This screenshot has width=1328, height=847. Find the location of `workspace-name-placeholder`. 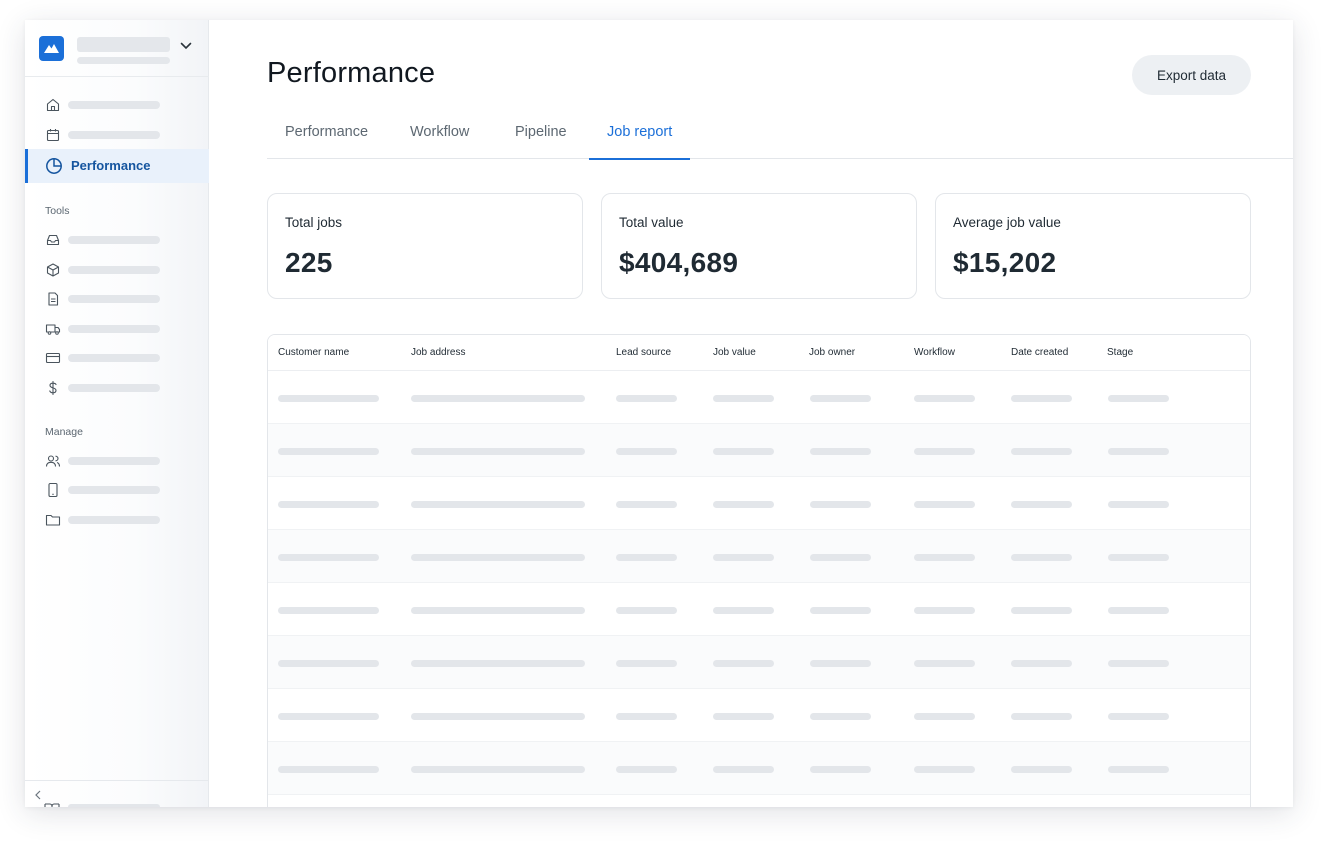

workspace-name-placeholder is located at coordinates (123, 44).